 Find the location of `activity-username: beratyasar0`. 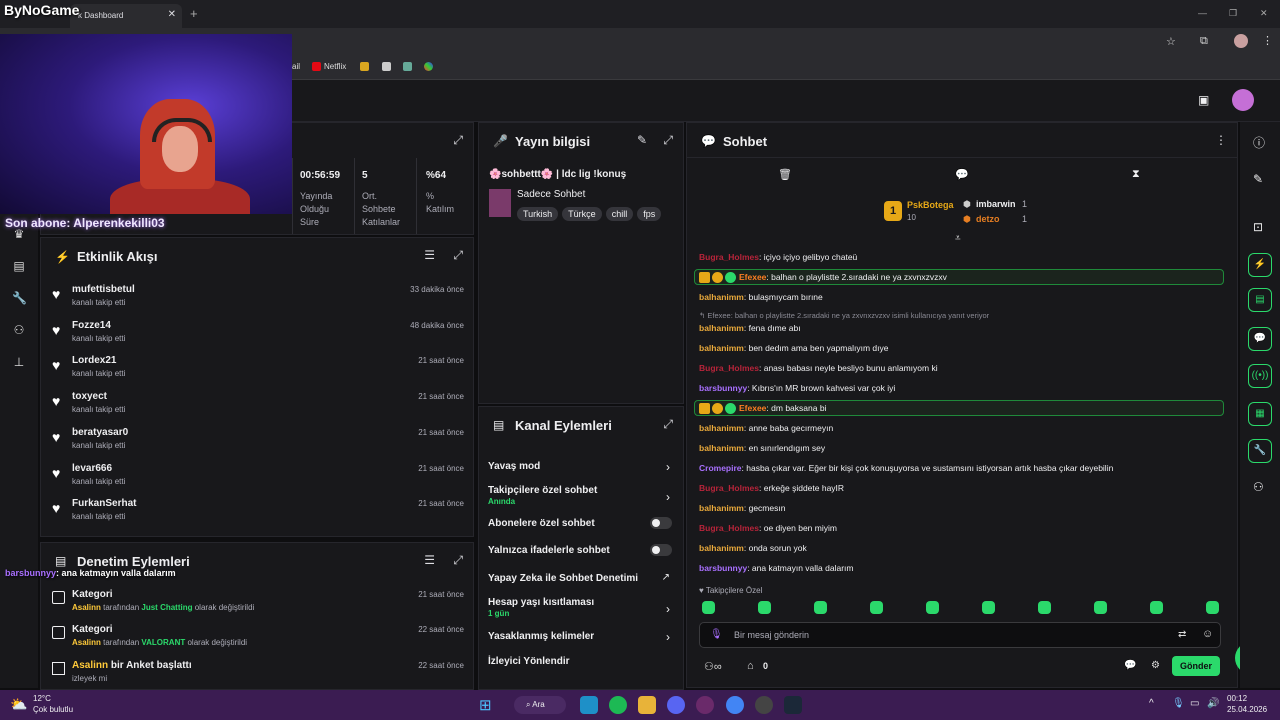

activity-username: beratyasar0 is located at coordinates (100, 432).